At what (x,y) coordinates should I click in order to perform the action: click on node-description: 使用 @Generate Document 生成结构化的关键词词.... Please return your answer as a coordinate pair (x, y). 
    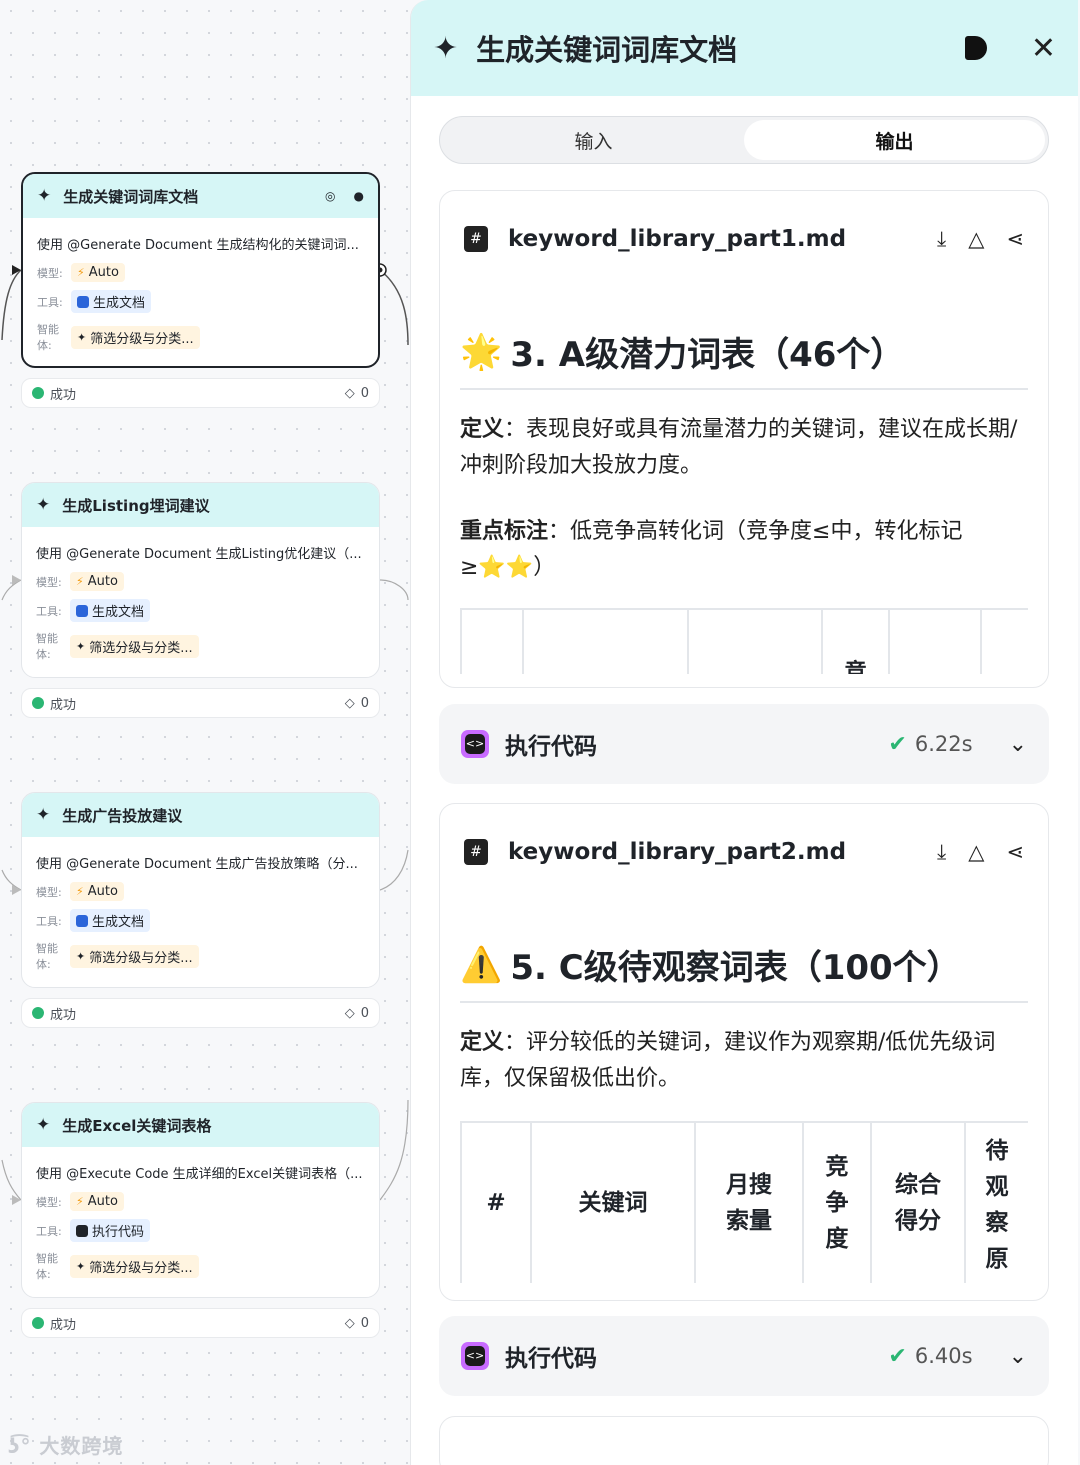
    Looking at the image, I should click on (198, 245).